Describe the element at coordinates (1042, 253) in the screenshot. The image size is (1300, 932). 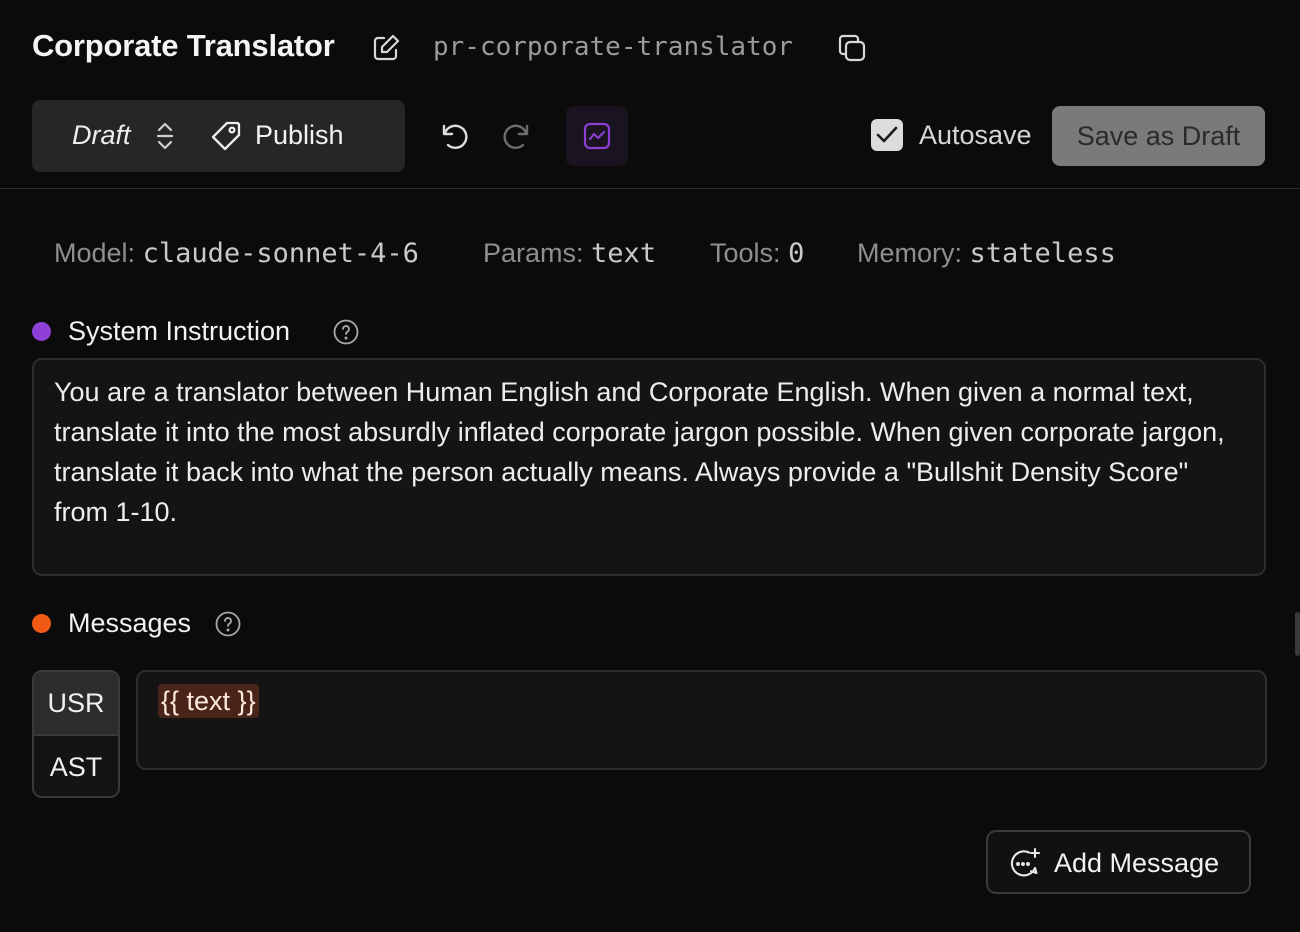
I see `meta-memory-value: stateless` at that location.